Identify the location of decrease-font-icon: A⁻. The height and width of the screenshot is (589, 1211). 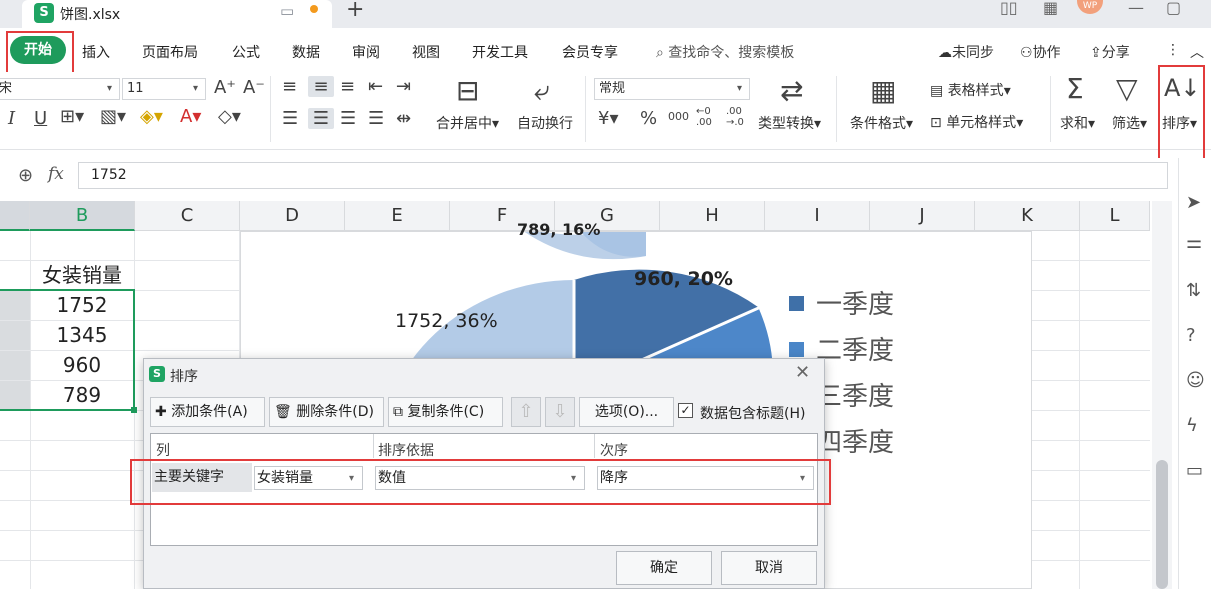
(254, 87).